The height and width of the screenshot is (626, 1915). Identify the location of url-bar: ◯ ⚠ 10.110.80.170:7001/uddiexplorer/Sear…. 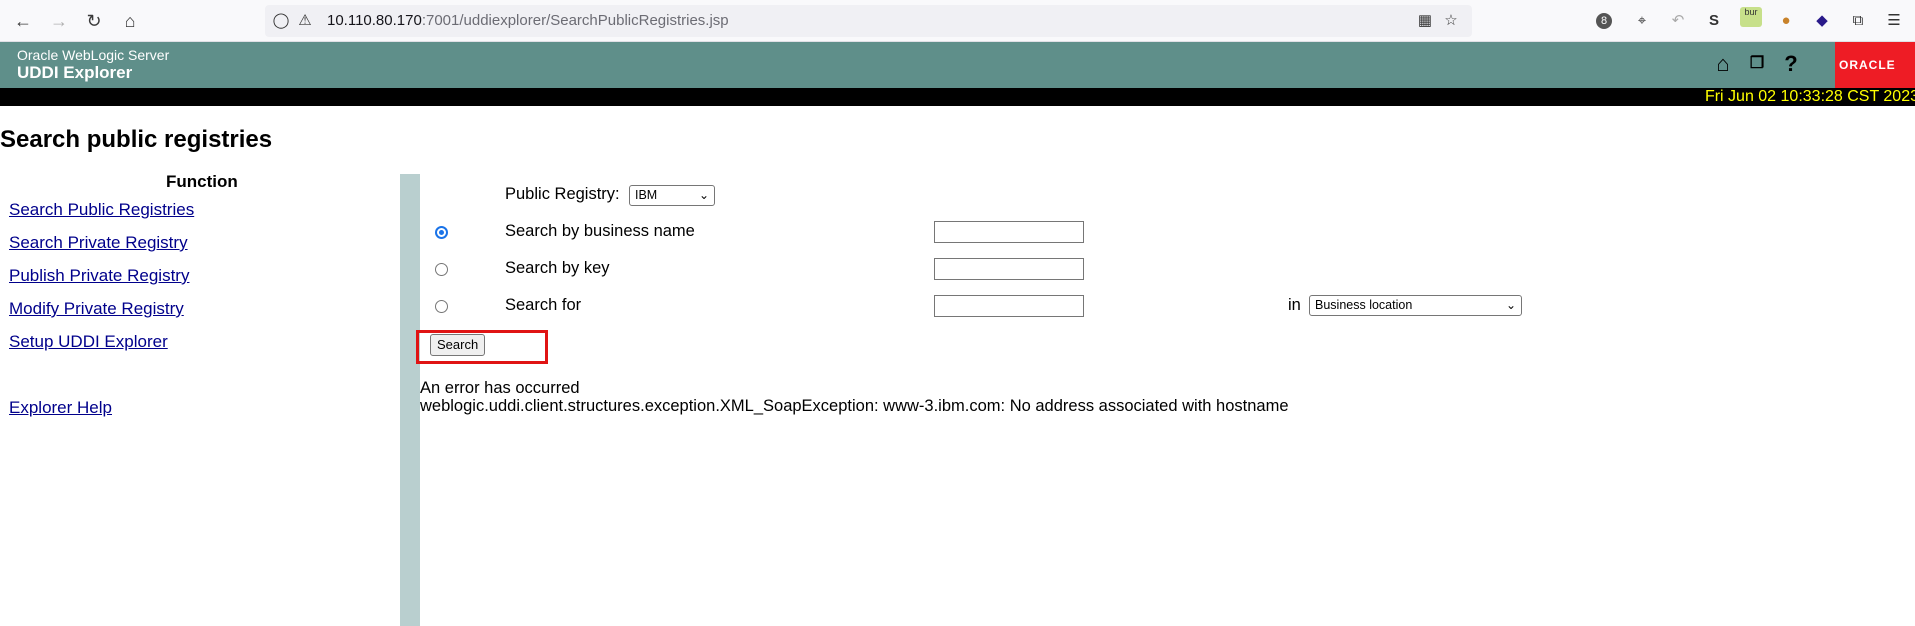
(868, 21).